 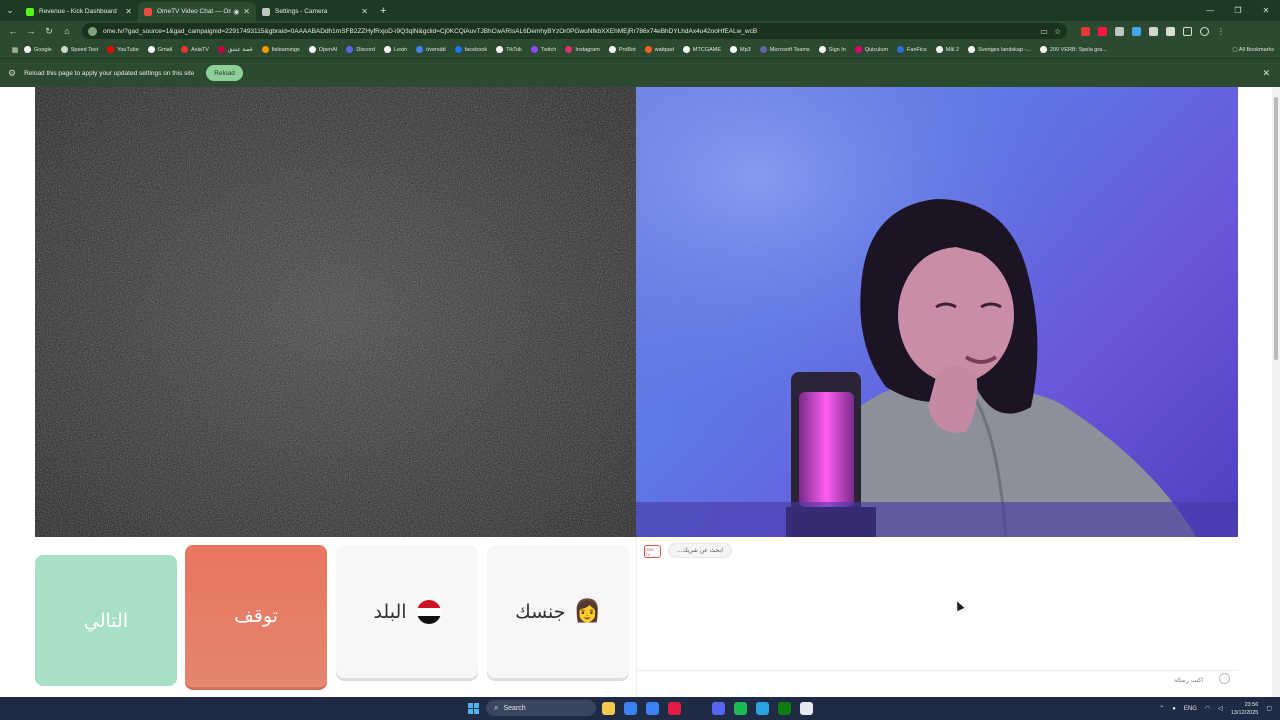 What do you see at coordinates (1187, 31) in the screenshot?
I see `side-panel-icon` at bounding box center [1187, 31].